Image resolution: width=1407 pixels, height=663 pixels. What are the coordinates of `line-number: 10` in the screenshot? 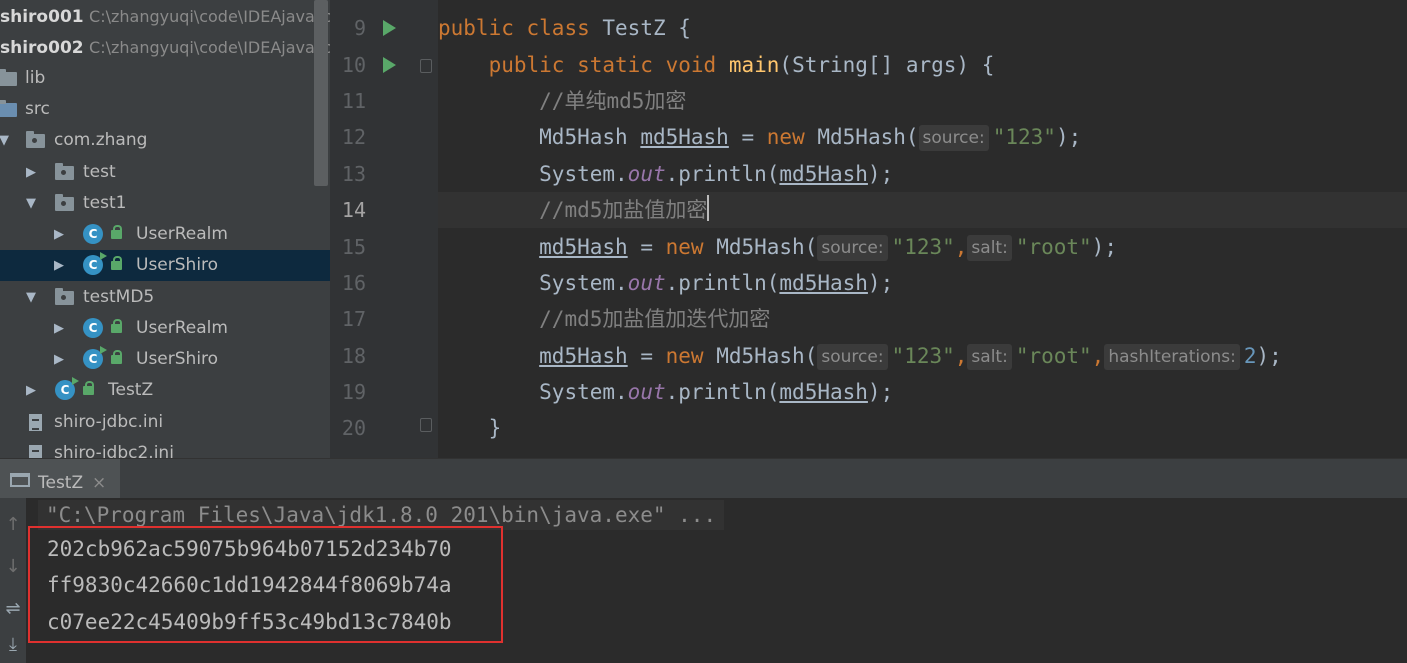 It's located at (353, 65).